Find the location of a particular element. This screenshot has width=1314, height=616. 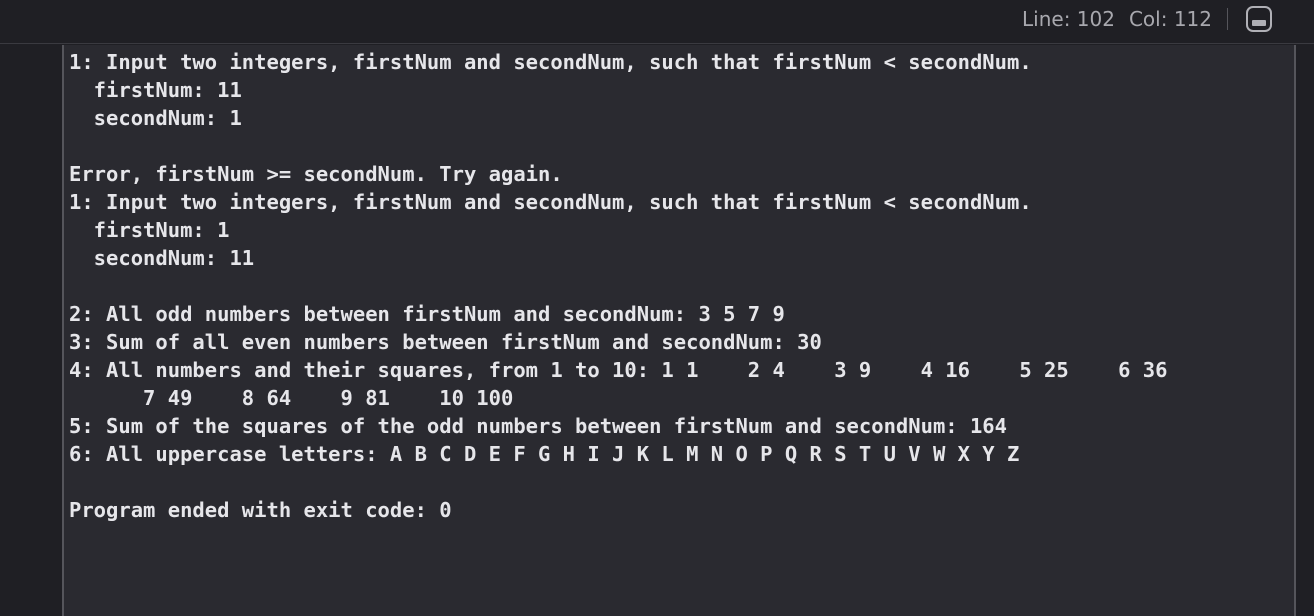

status-divider is located at coordinates (1227, 19).